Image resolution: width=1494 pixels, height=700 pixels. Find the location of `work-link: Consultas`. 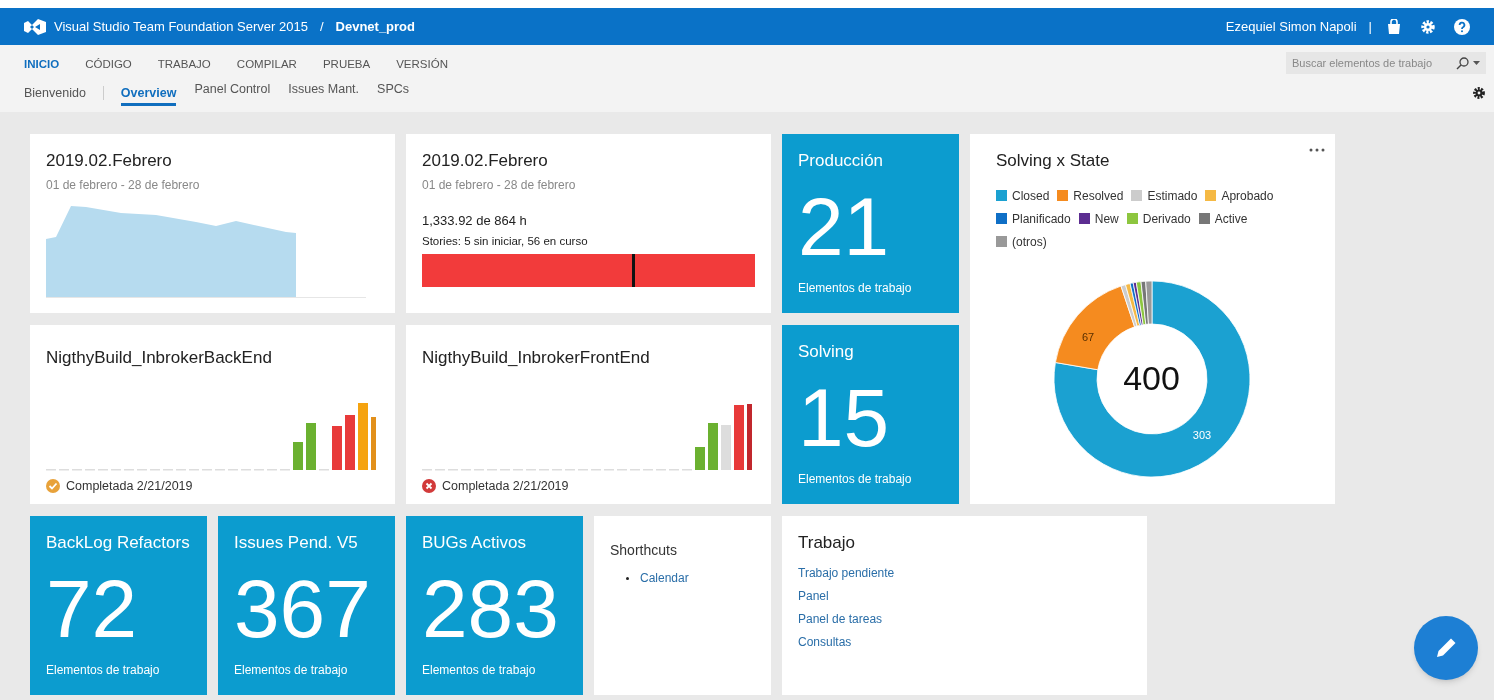

work-link: Consultas is located at coordinates (825, 641).